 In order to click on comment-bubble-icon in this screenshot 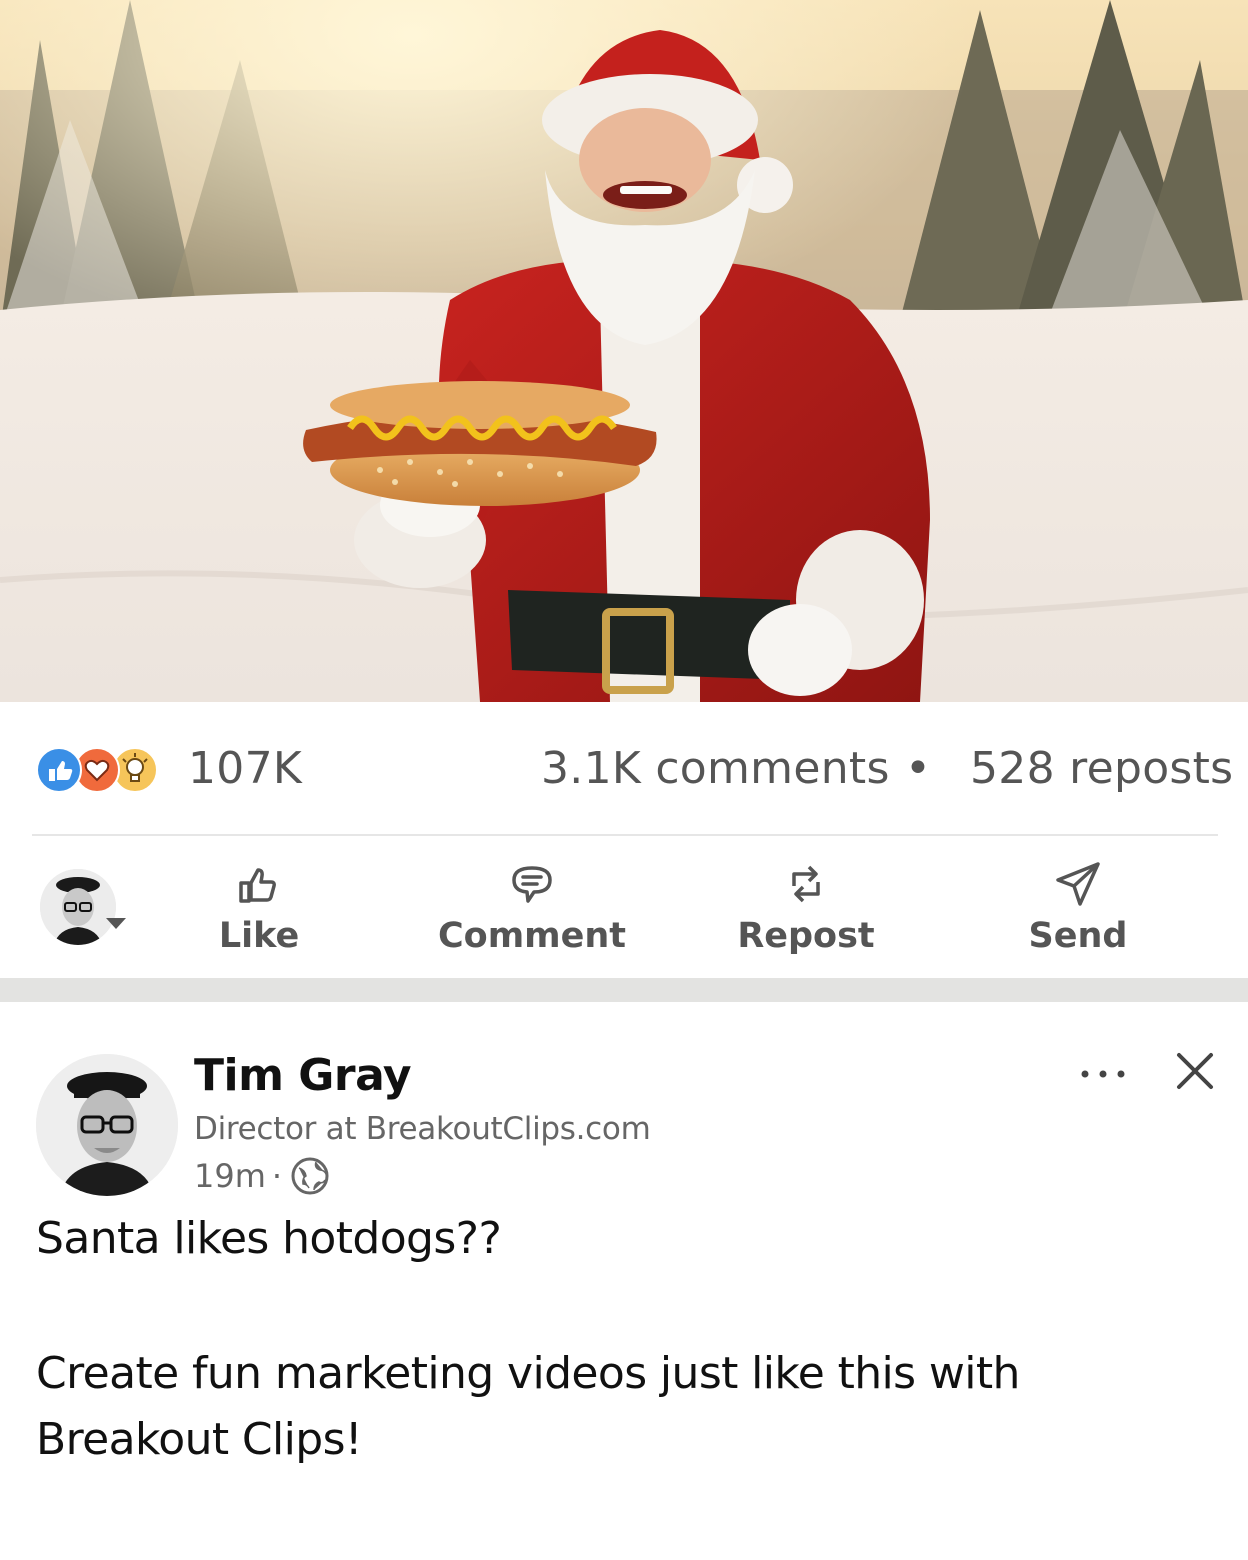, I will do `click(532, 884)`.